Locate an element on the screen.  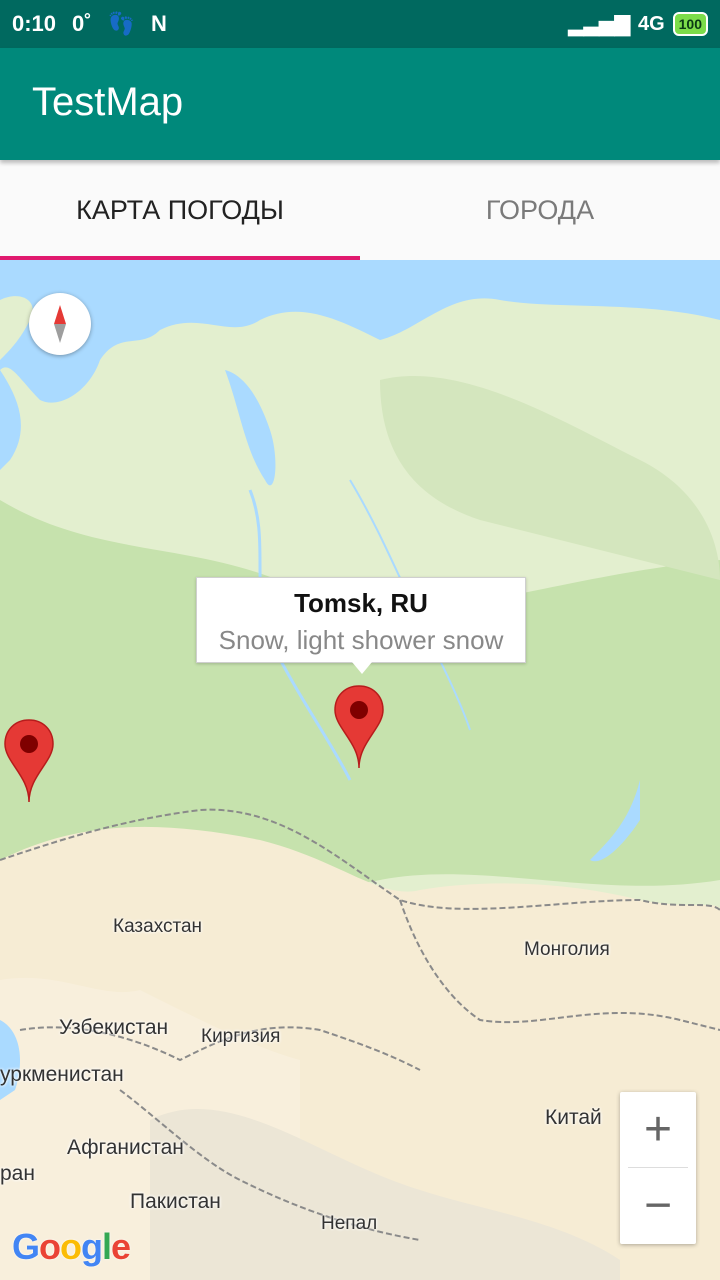
info-window-snippet: Snow, light shower snow is located at coordinates (361, 640).